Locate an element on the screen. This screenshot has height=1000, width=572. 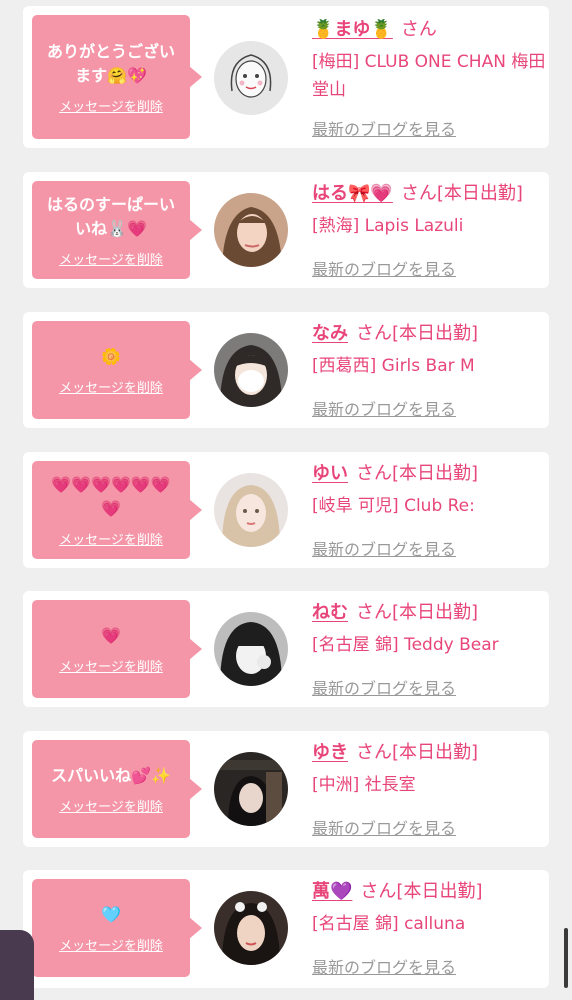
shop-name: [名古屋 錦] calluna is located at coordinates (389, 924).